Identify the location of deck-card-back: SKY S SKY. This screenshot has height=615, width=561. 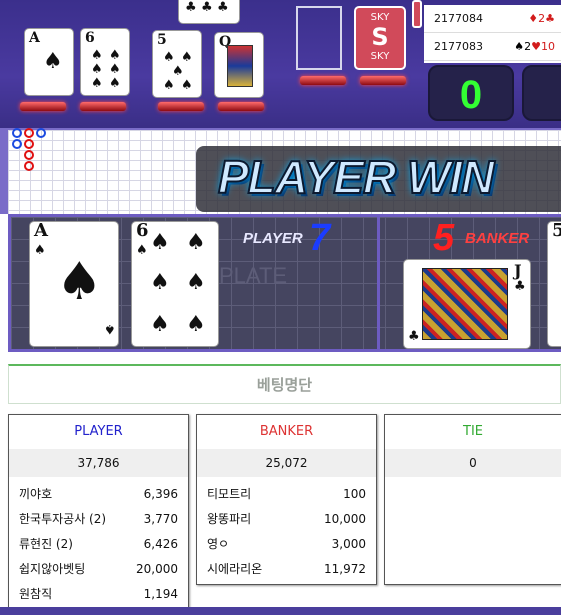
(380, 38).